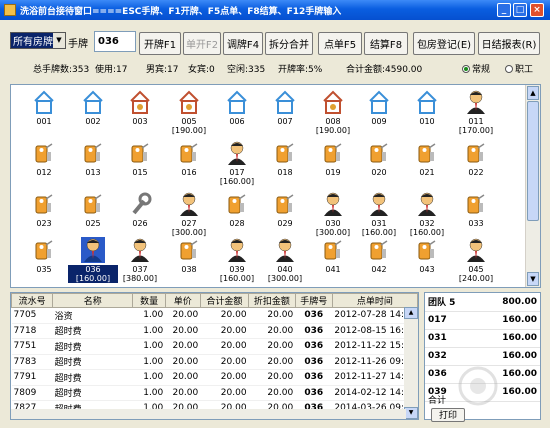 The height and width of the screenshot is (428, 550). I want to click on summary-header-row: 团队 5 800.00, so click(482, 302).